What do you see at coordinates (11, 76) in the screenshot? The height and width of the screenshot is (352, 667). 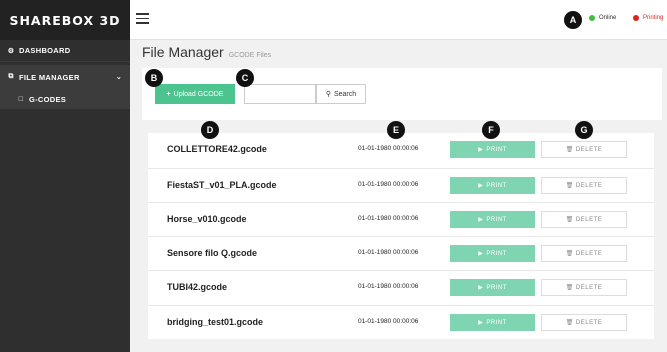 I see `file-manager-icon: ⧉` at bounding box center [11, 76].